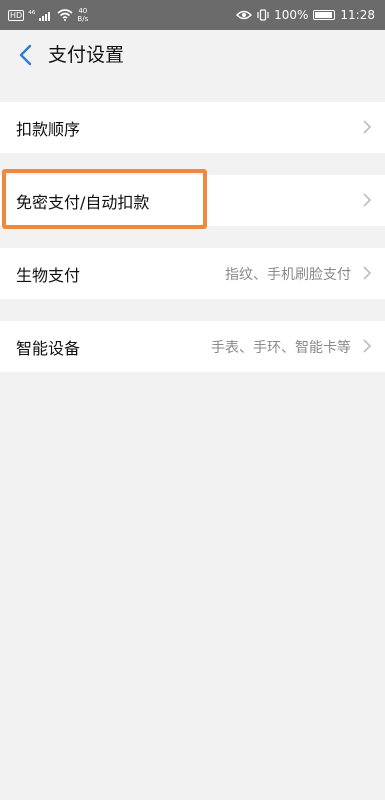 The image size is (385, 800). Describe the element at coordinates (83, 19) in the screenshot. I see `network-speed-unit: B/s` at that location.